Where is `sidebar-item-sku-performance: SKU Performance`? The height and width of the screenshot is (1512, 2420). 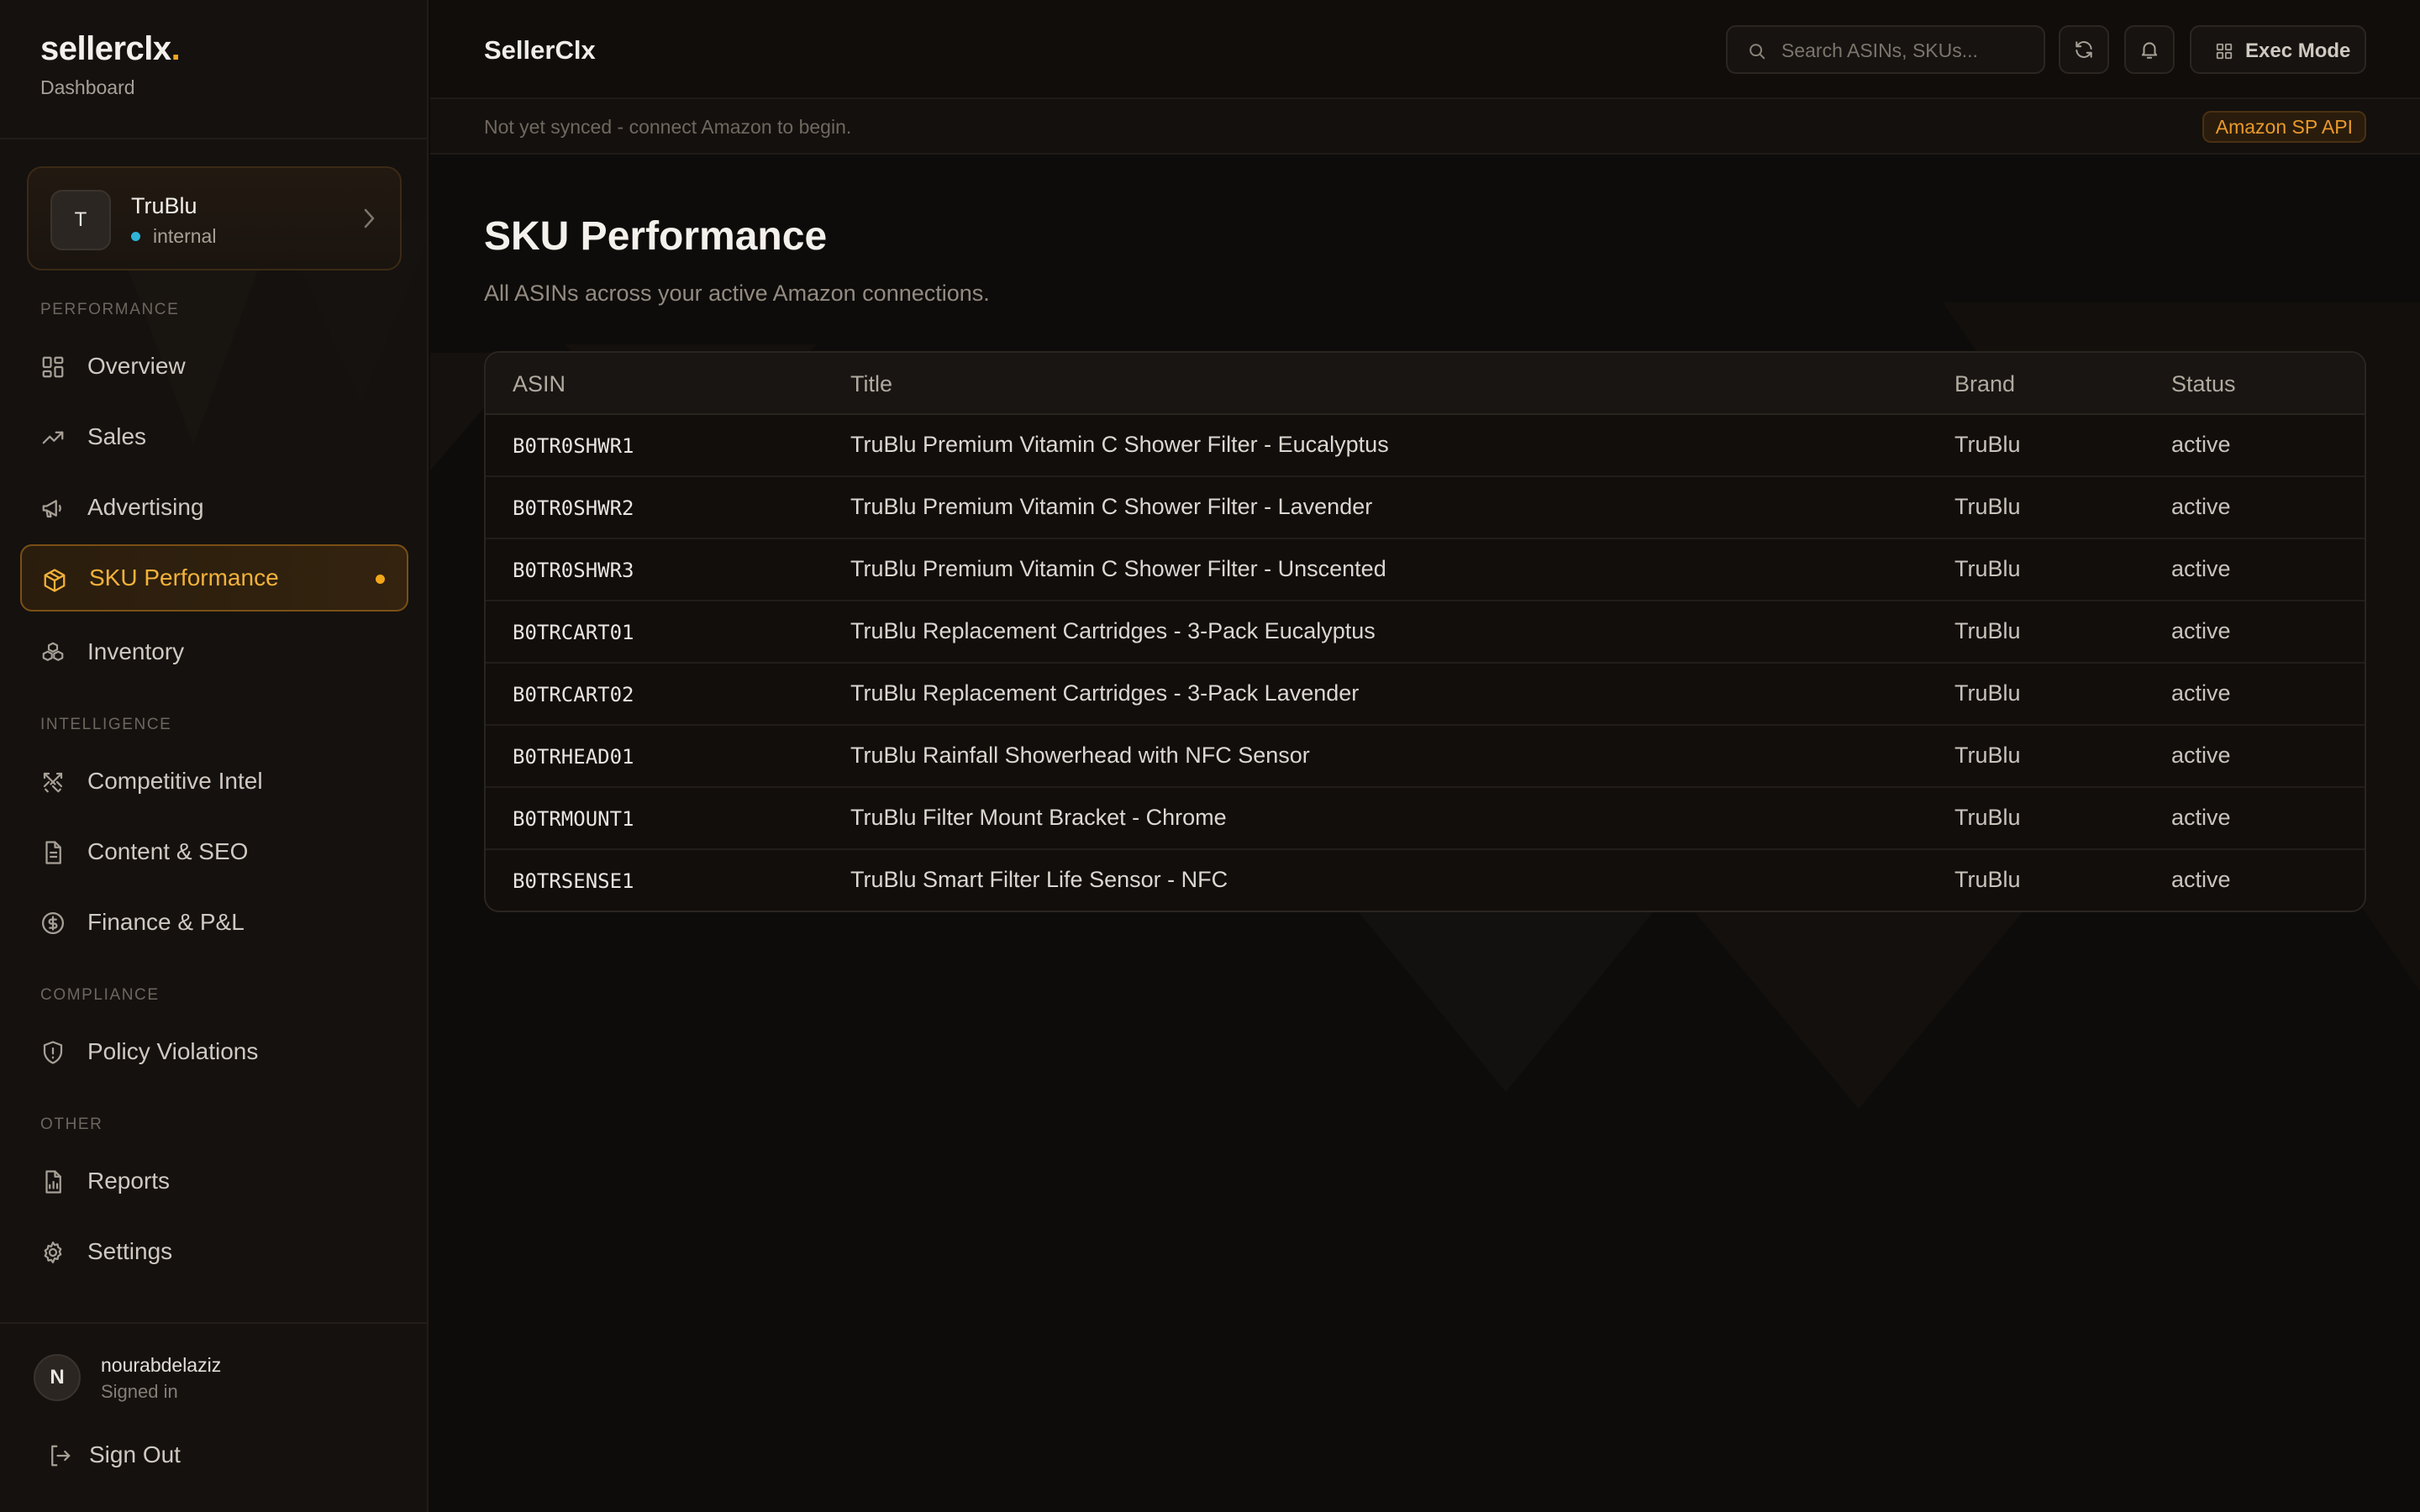
sidebar-item-sku-performance: SKU Performance is located at coordinates (214, 578).